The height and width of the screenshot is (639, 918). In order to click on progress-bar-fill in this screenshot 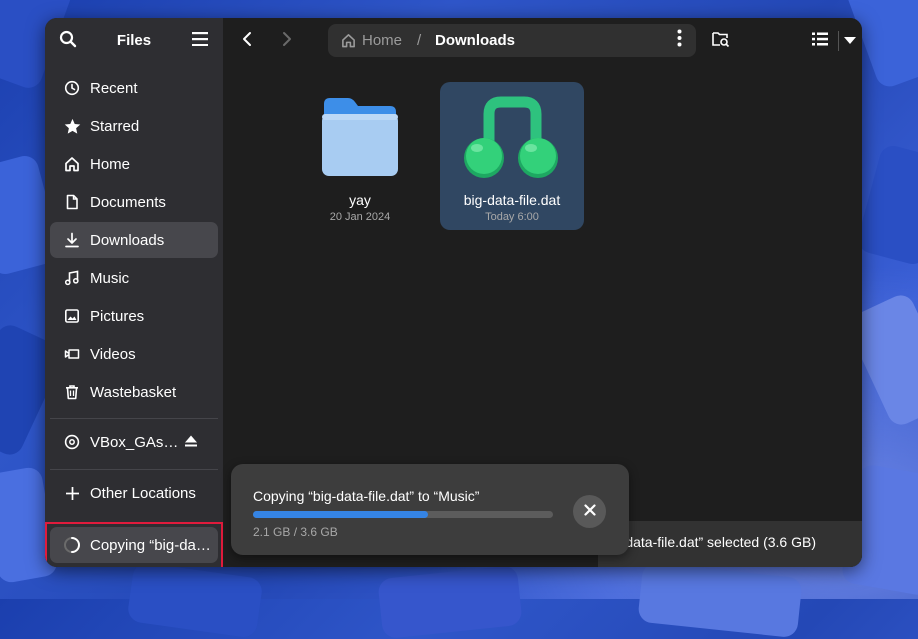, I will do `click(340, 514)`.